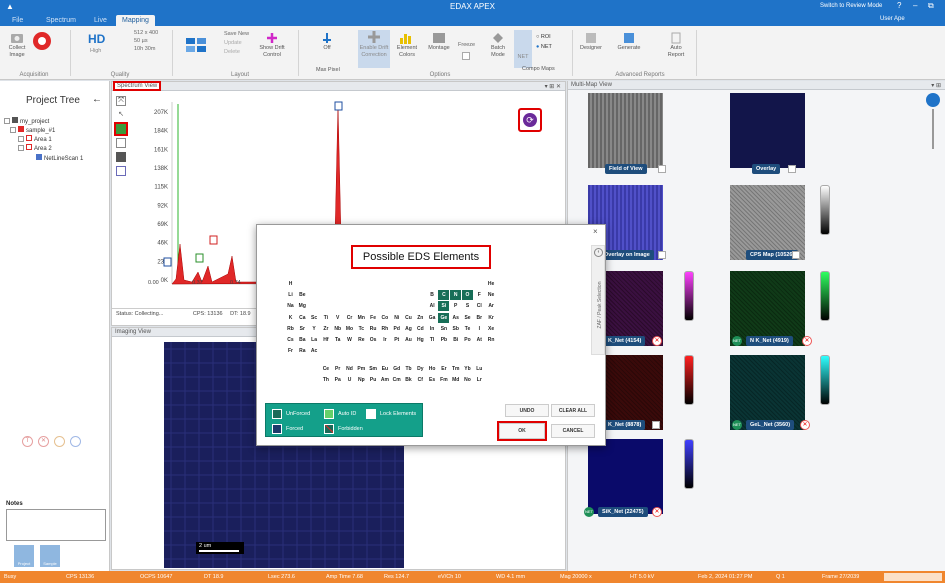  Describe the element at coordinates (32, 130) in the screenshot. I see `tree-item-sample: sample_#1` at that location.